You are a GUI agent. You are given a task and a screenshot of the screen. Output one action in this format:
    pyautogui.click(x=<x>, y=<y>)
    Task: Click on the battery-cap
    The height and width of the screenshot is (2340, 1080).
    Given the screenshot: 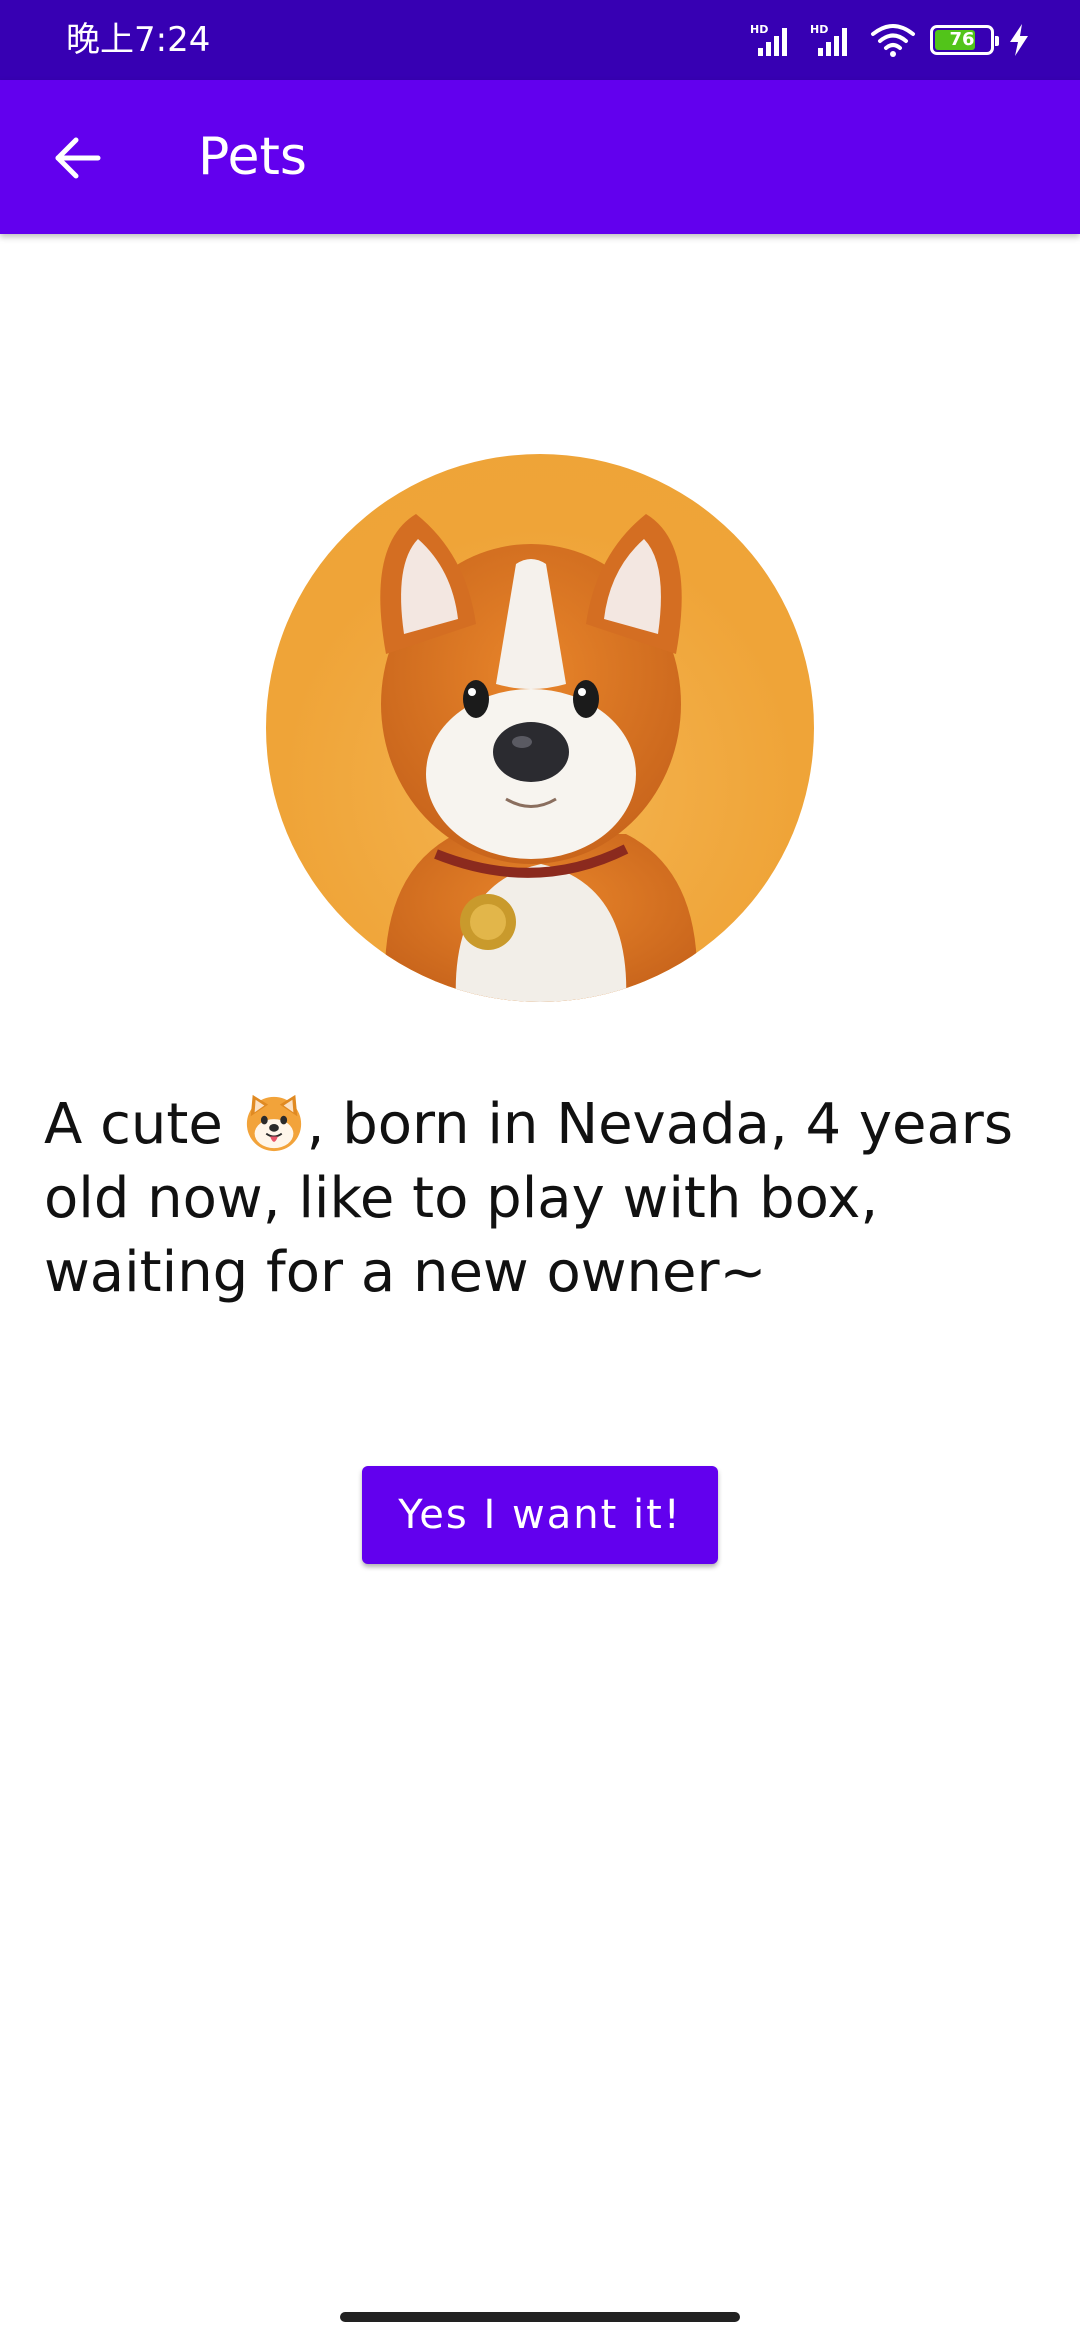 What is the action you would take?
    pyautogui.click(x=997, y=41)
    